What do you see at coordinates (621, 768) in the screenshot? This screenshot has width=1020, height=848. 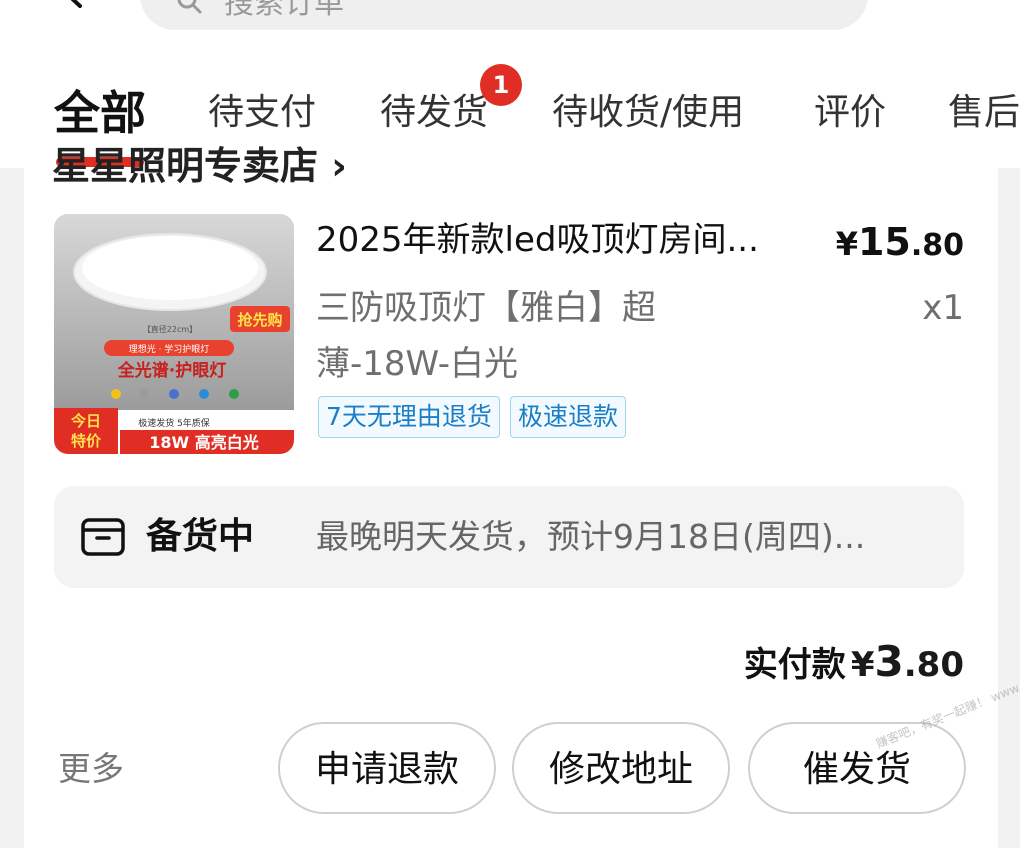 I see `change-address-button: 修改地址` at bounding box center [621, 768].